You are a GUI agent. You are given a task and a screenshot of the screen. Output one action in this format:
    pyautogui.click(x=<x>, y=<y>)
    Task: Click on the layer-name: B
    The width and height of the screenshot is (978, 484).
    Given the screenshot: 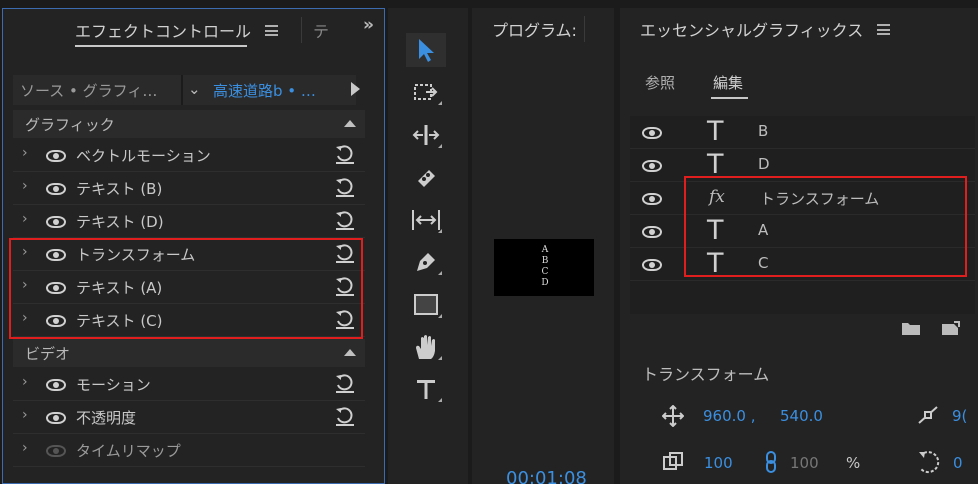 What is the action you would take?
    pyautogui.click(x=763, y=131)
    